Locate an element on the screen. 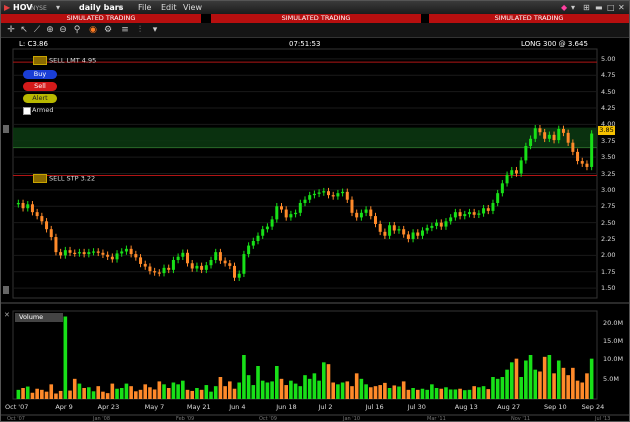 The image size is (630, 422). price-tick-label: 1.50 is located at coordinates (608, 288).